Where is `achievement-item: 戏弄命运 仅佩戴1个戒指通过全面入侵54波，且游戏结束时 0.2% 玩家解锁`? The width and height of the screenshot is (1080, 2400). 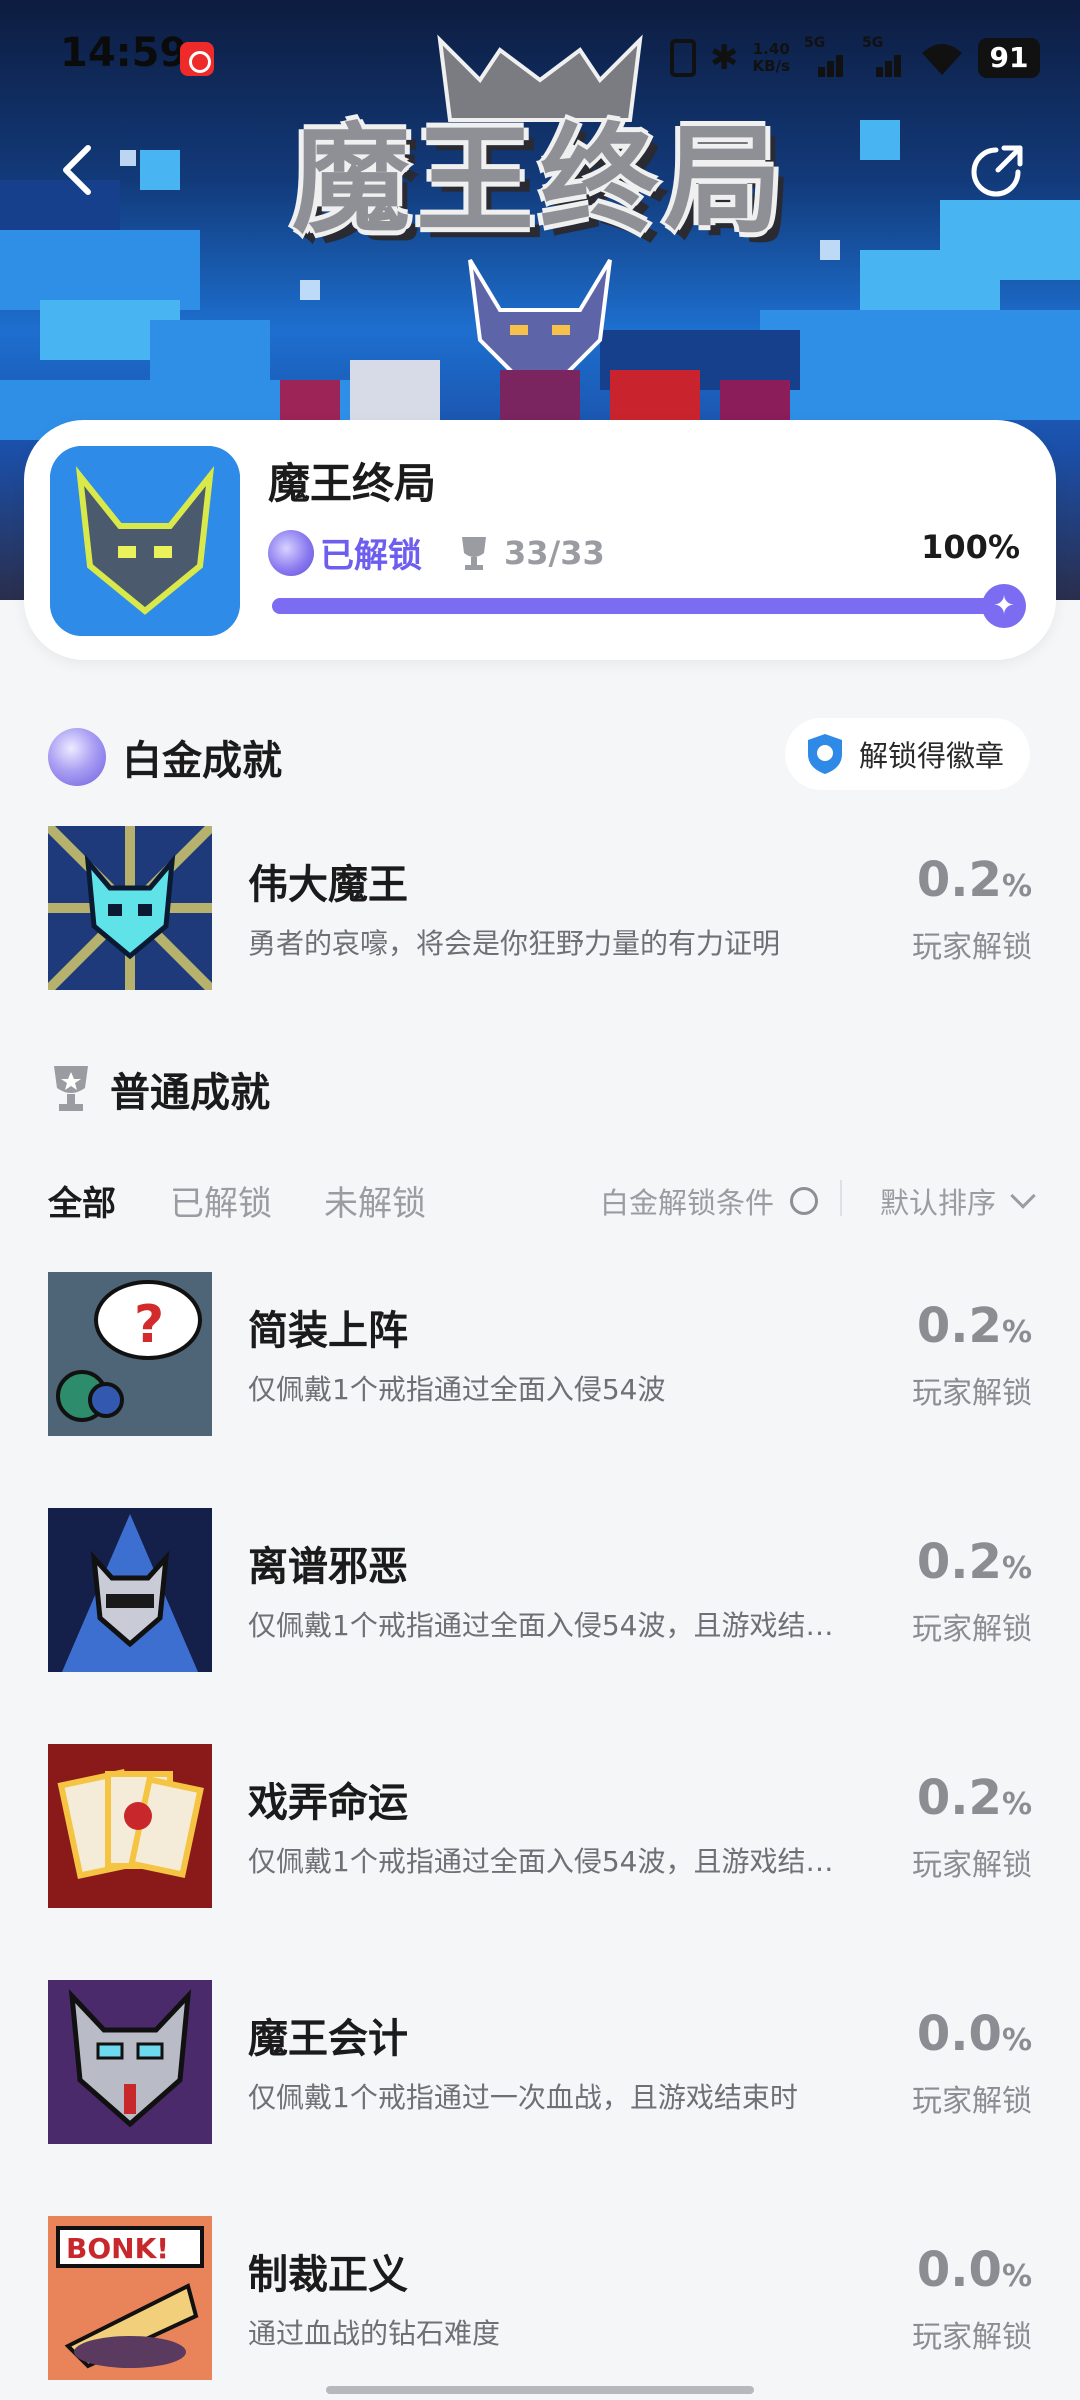
achievement-item: 戏弄命运 仅佩戴1个戒指通过全面入侵54波，且游戏结束时 0.2% 玩家解锁 is located at coordinates (543, 1826).